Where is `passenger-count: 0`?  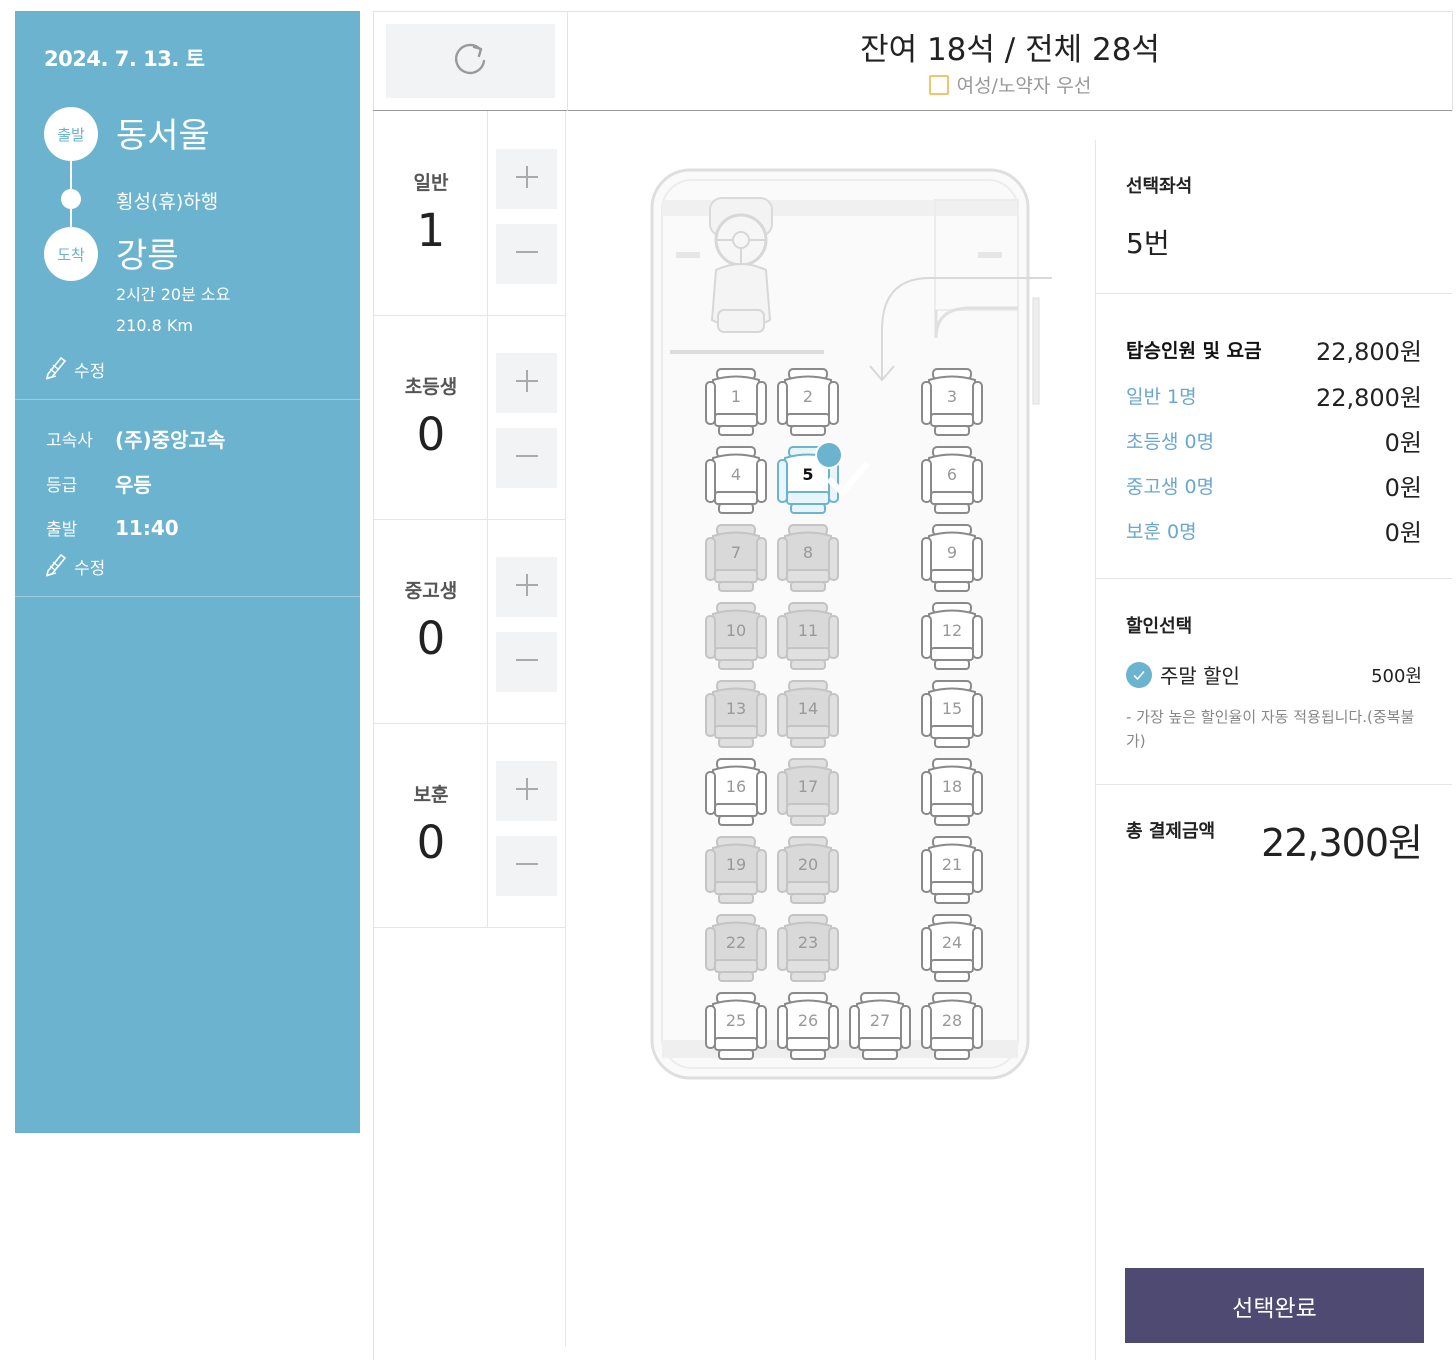 passenger-count: 0 is located at coordinates (431, 842).